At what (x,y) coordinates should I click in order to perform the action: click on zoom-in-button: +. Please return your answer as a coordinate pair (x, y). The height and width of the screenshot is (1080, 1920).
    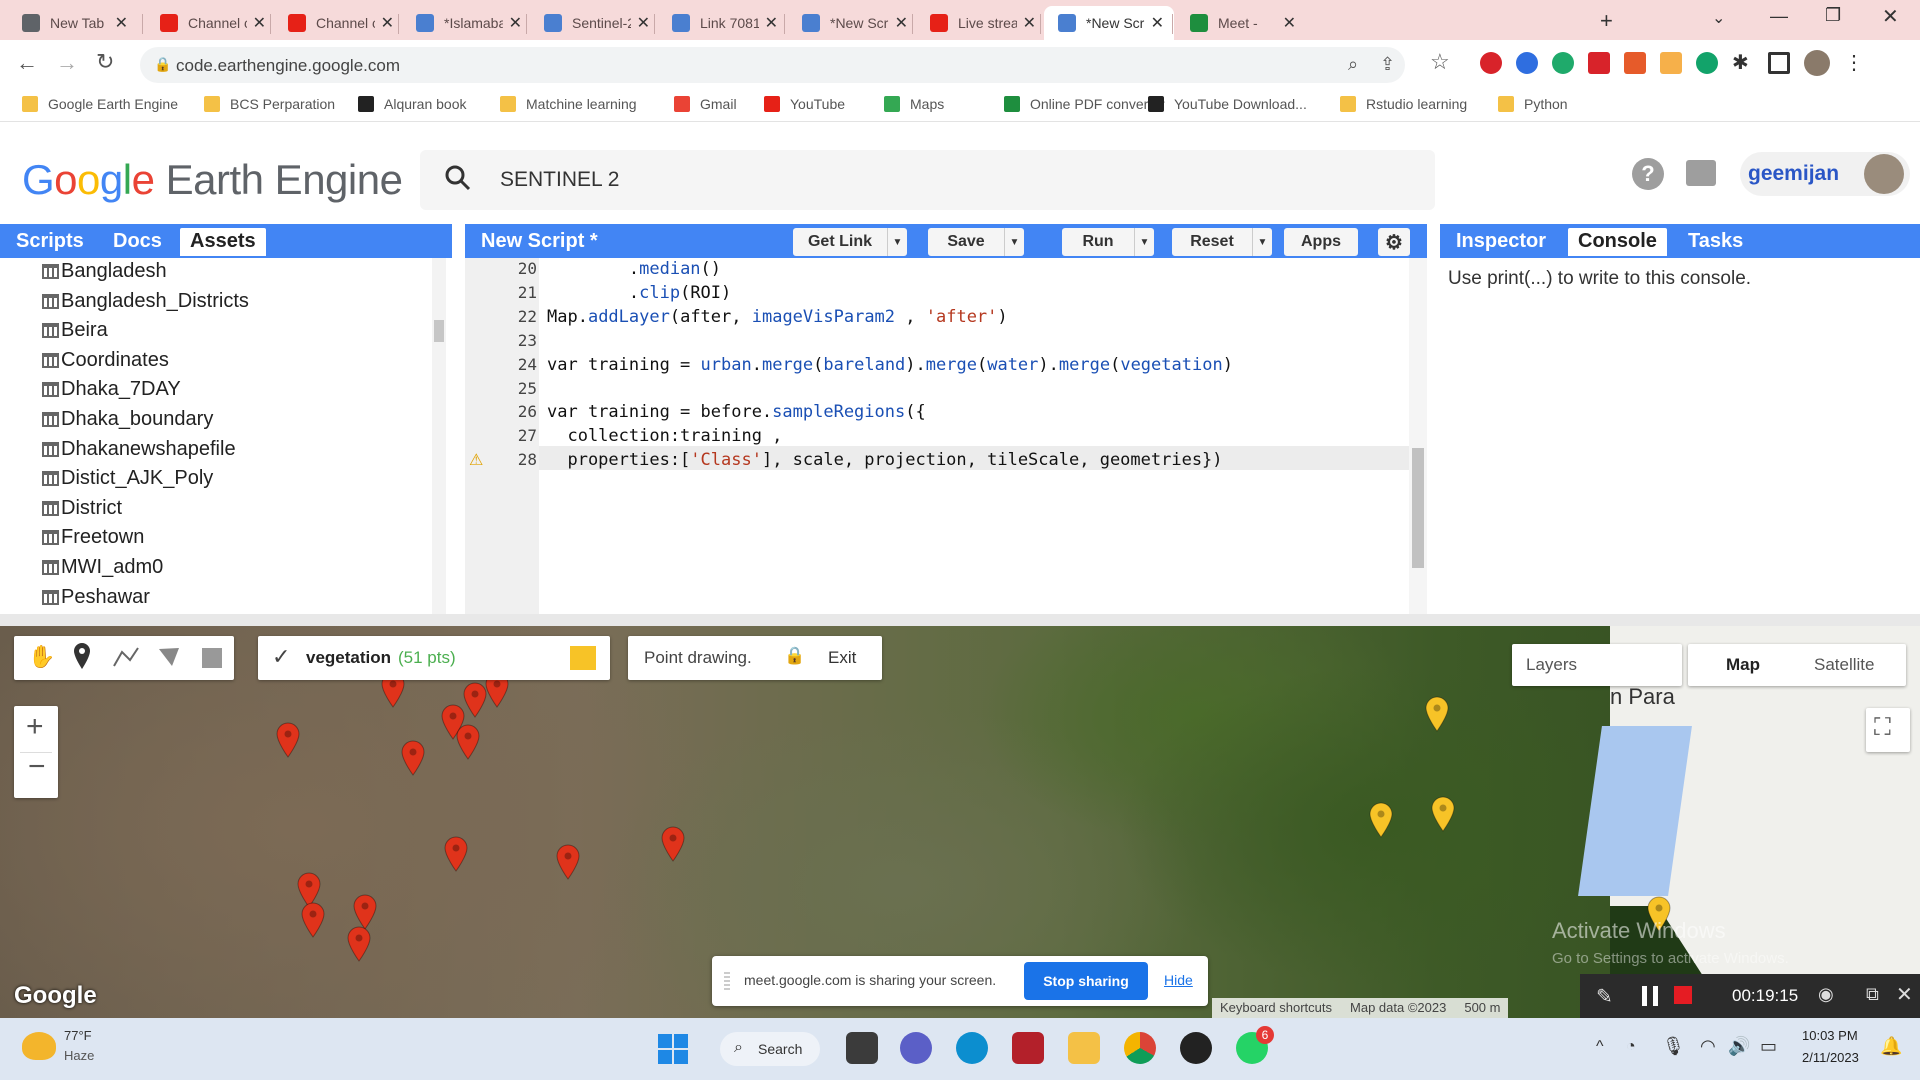
    Looking at the image, I should click on (35, 727).